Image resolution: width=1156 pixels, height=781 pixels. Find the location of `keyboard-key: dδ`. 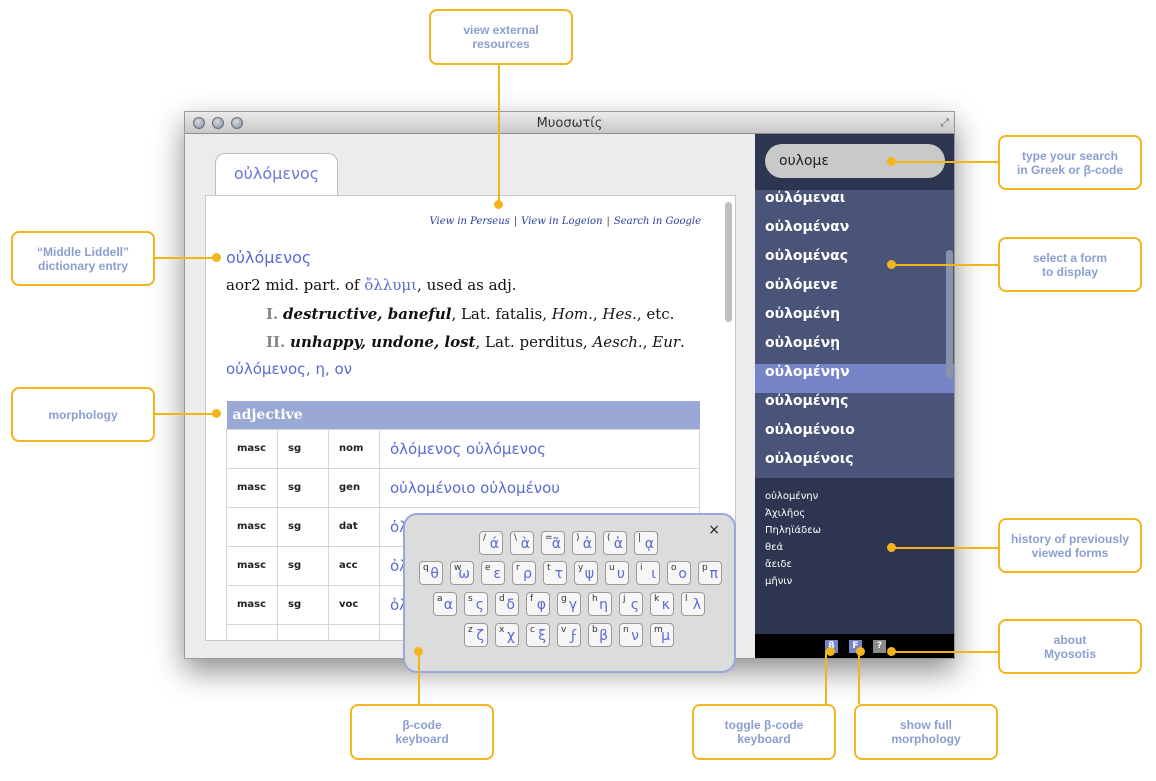

keyboard-key: dδ is located at coordinates (507, 604).